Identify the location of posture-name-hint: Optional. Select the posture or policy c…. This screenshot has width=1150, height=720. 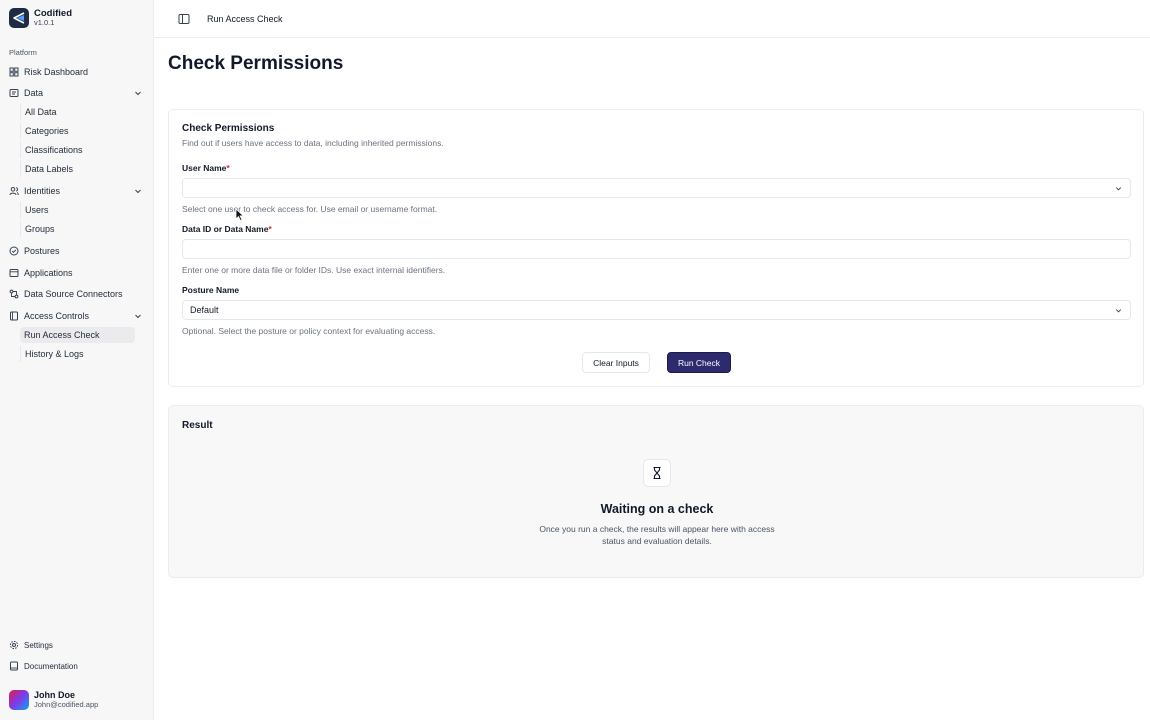
(309, 331).